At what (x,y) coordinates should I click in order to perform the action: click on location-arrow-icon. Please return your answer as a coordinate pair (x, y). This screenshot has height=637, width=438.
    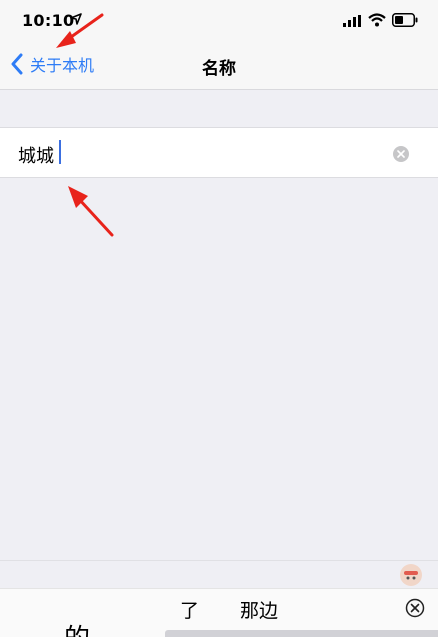
    Looking at the image, I should click on (76, 19).